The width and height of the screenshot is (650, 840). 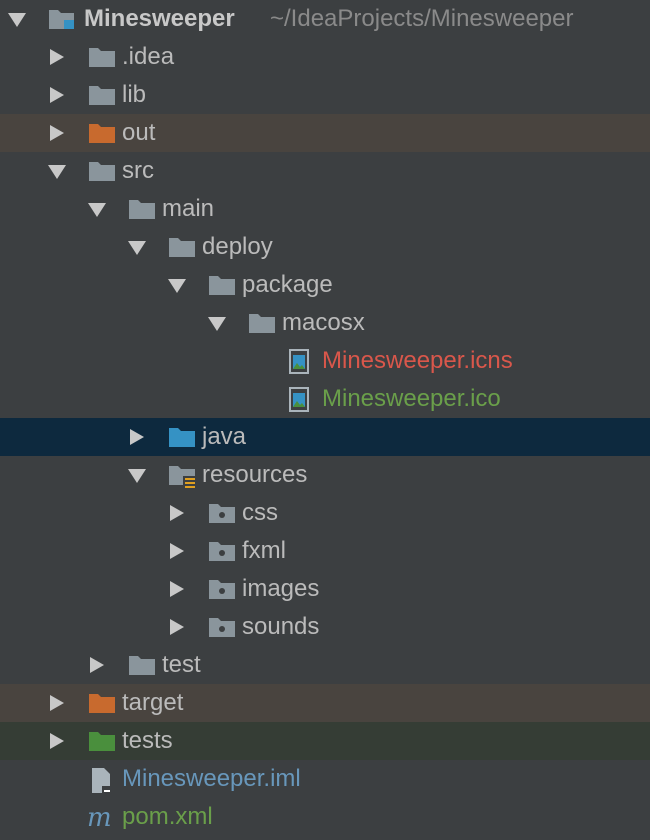 What do you see at coordinates (62, 19) in the screenshot?
I see `module-folder-icon` at bounding box center [62, 19].